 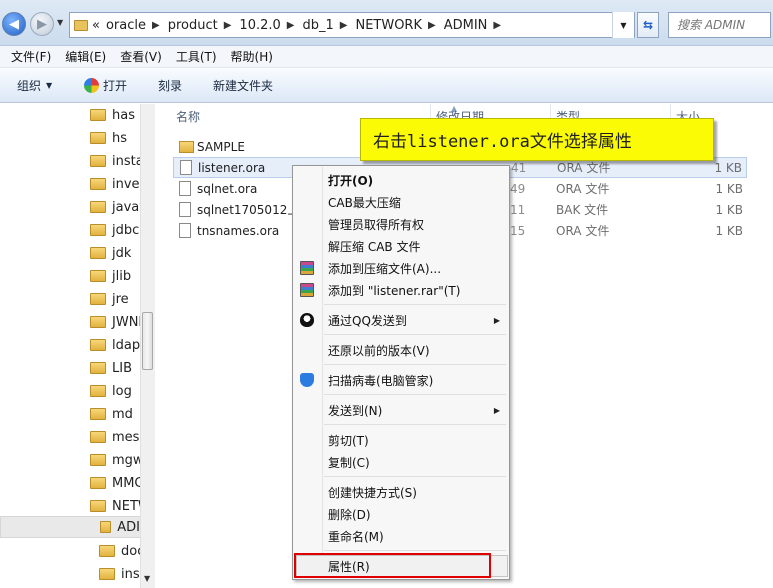 What do you see at coordinates (401, 290) in the screenshot?
I see `ctx-add-to-rar: 添加到 "listener.rar"(T)` at bounding box center [401, 290].